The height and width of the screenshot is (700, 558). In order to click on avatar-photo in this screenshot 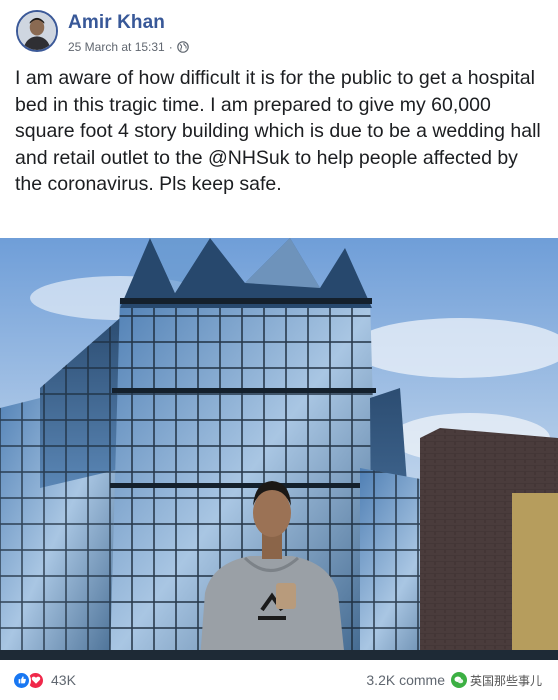, I will do `click(37, 31)`.